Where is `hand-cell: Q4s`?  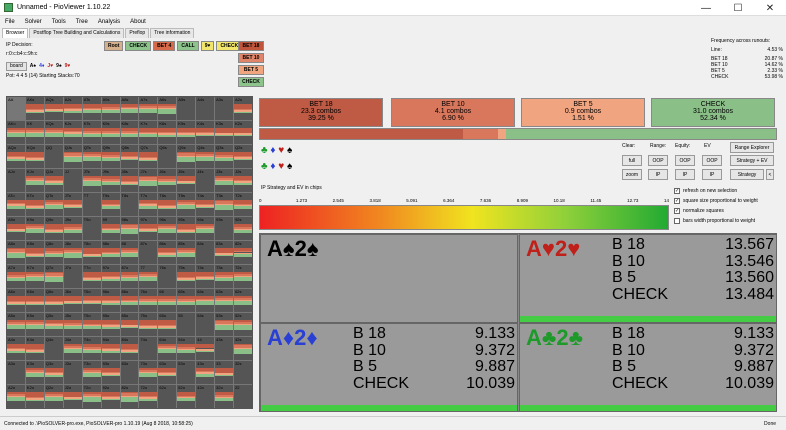 hand-cell: Q4s is located at coordinates (205, 156).